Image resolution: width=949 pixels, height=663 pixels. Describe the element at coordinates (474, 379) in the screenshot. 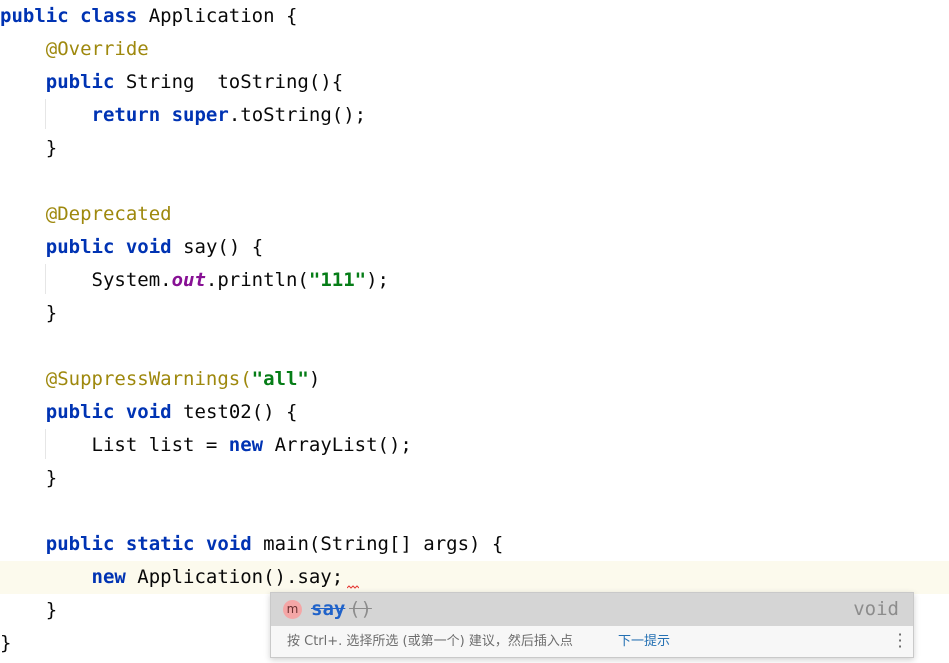

I see `code-line-annotation-suppress: @SuppressWarnings("all")` at that location.